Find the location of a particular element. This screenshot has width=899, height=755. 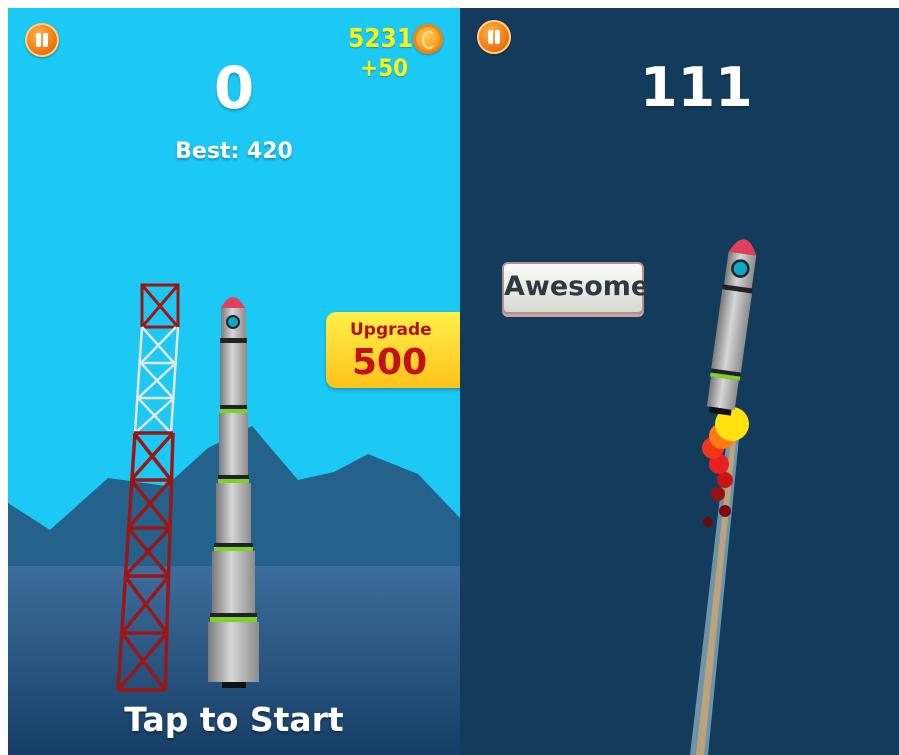

best-score: Best: 420 is located at coordinates (234, 151).